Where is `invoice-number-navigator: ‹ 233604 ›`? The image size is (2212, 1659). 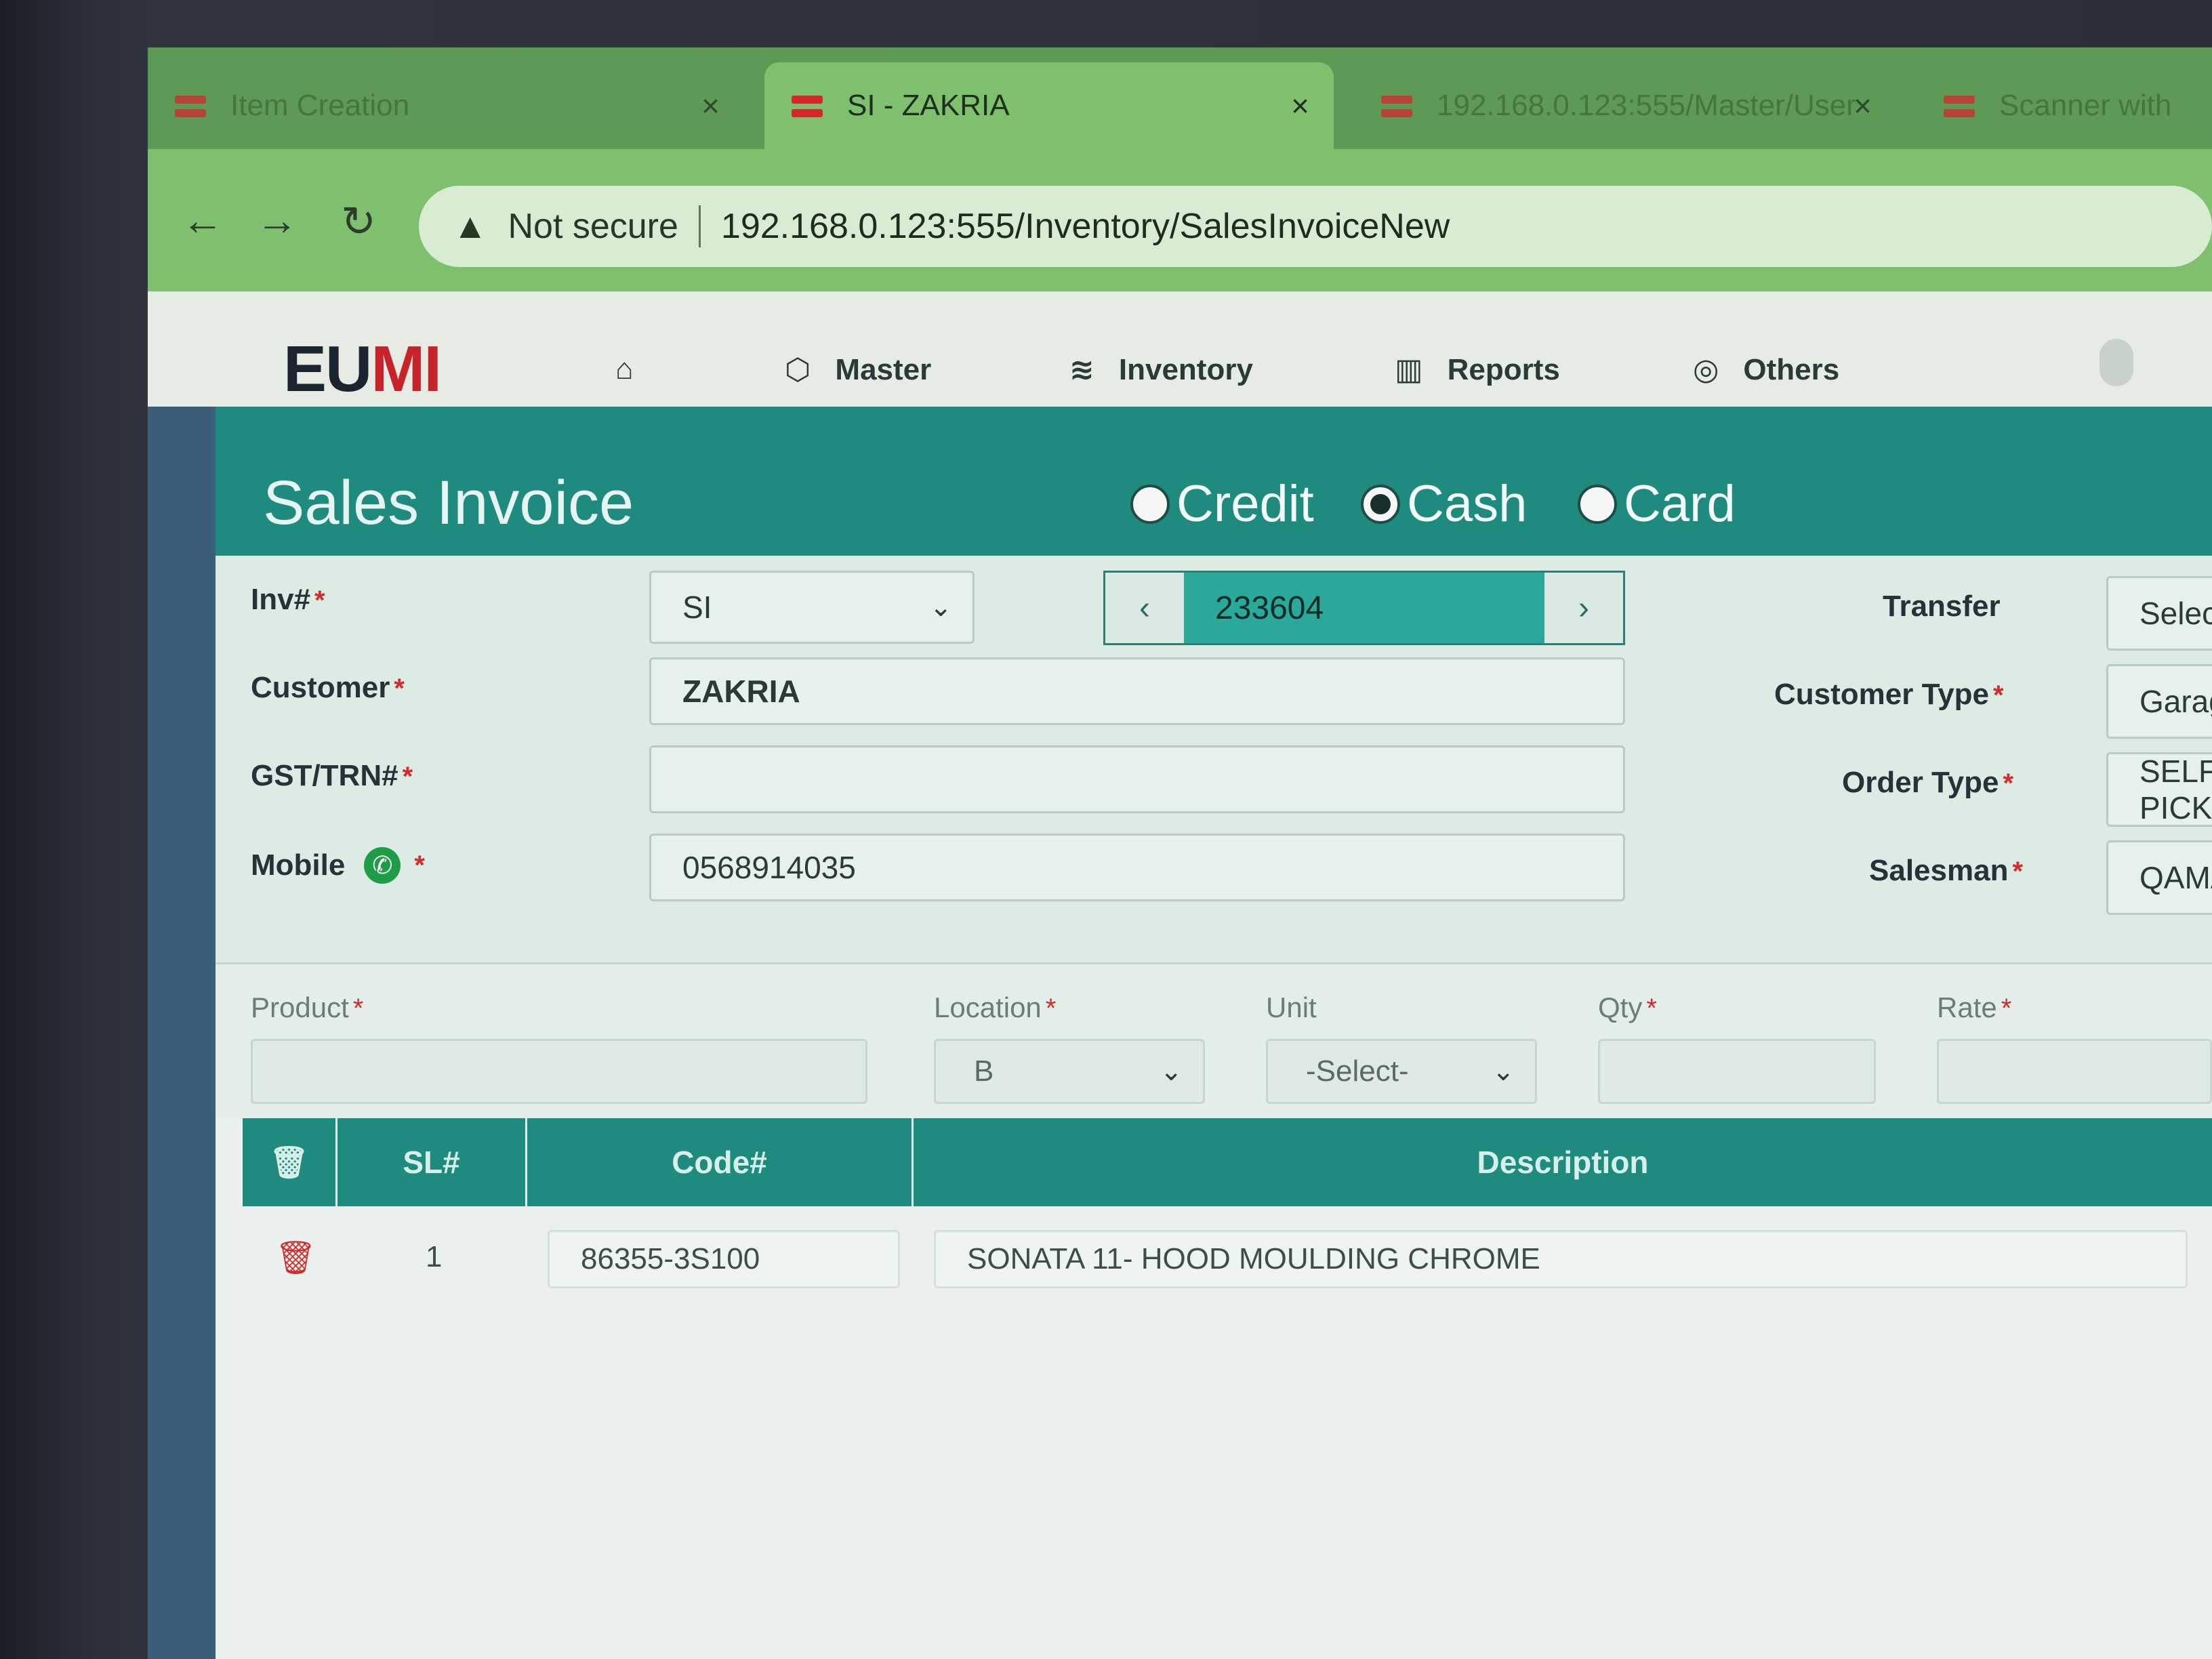 invoice-number-navigator: ‹ 233604 › is located at coordinates (1364, 608).